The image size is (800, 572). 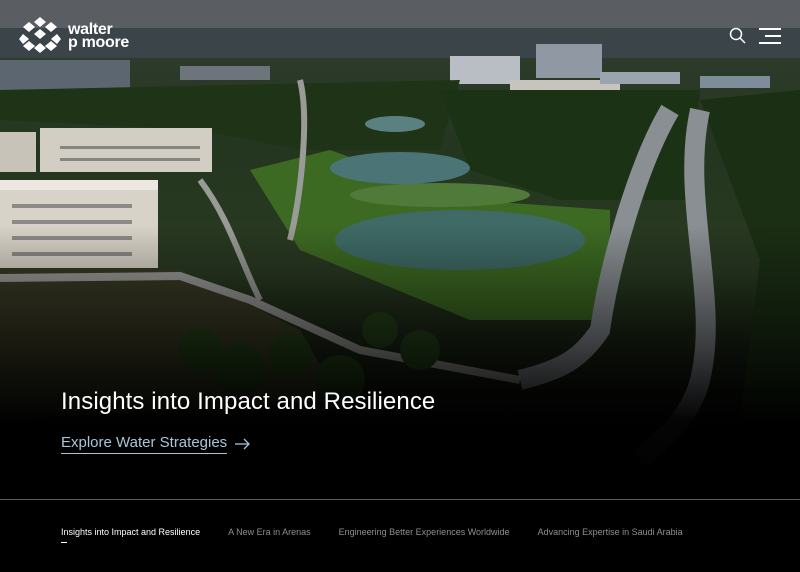 I want to click on brand-line-2: p moore, so click(x=99, y=42).